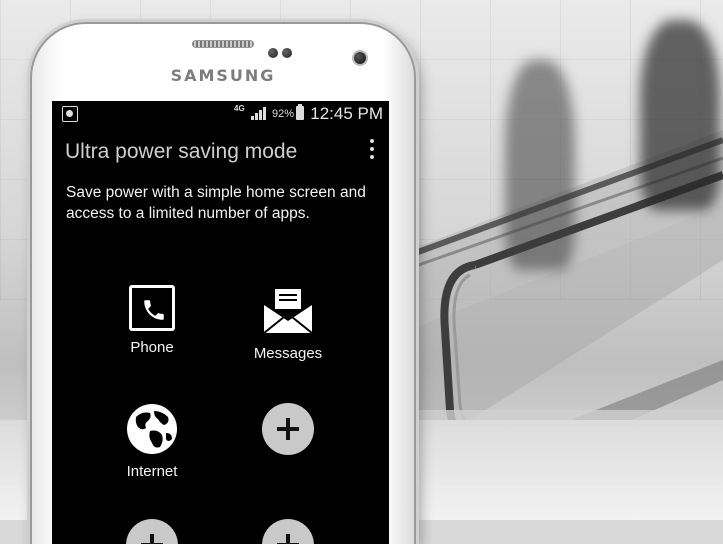 Image resolution: width=723 pixels, height=544 pixels. What do you see at coordinates (300, 112) in the screenshot?
I see `battery-icon` at bounding box center [300, 112].